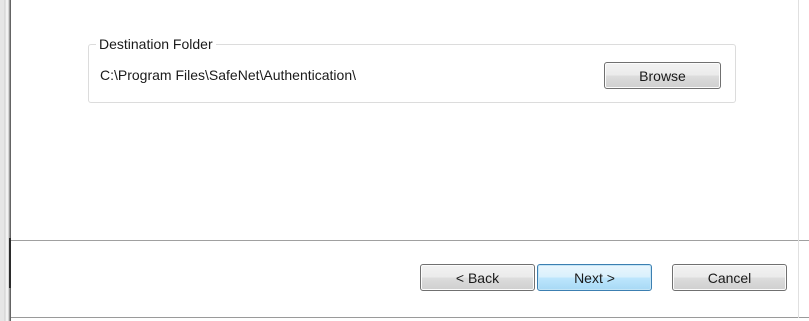 The height and width of the screenshot is (321, 809). Describe the element at coordinates (798, 159) in the screenshot. I see `dialog-right-border` at that location.